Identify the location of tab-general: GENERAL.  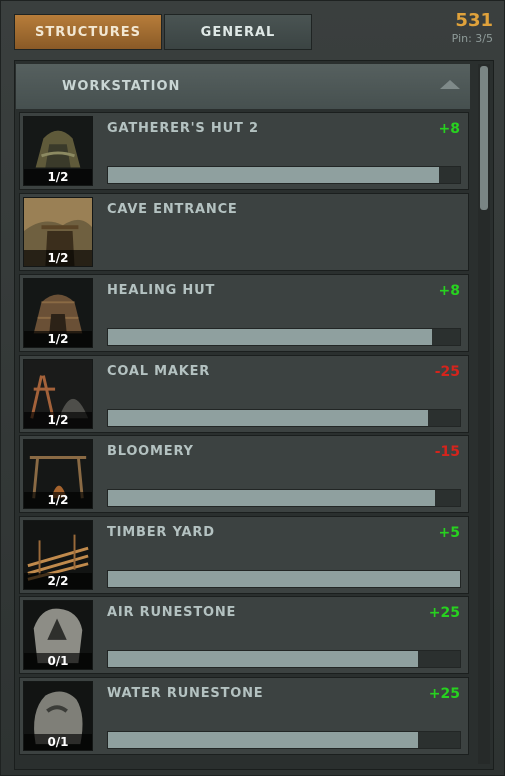
(238, 32).